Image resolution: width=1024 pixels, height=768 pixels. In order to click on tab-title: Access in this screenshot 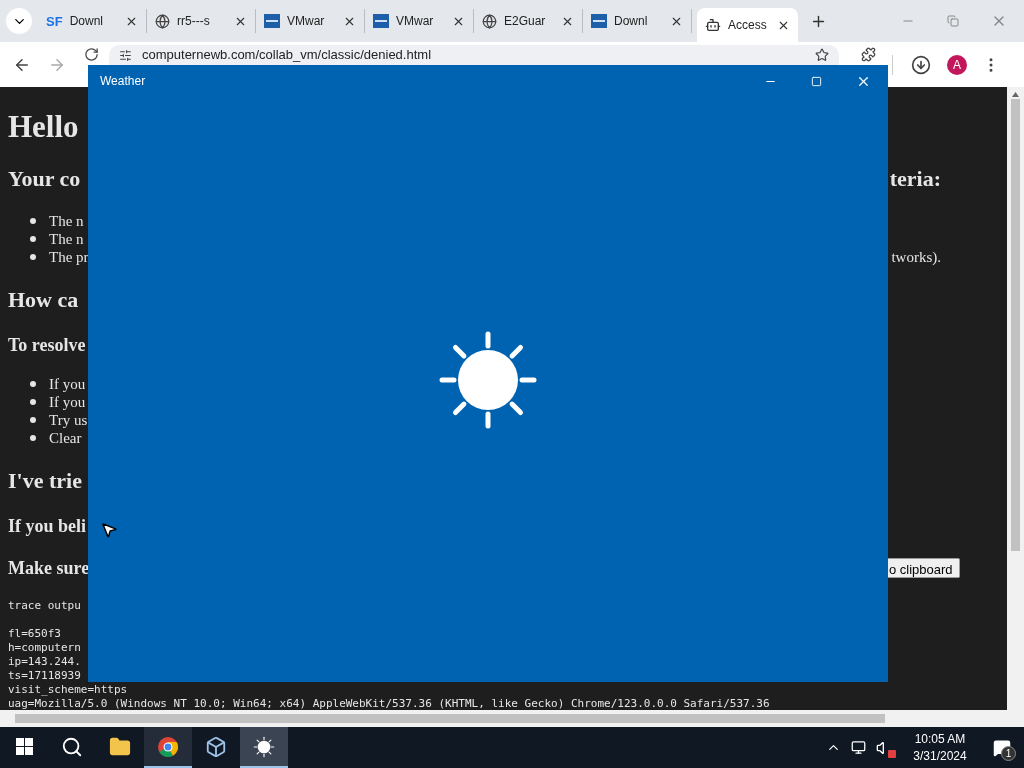, I will do `click(748, 25)`.